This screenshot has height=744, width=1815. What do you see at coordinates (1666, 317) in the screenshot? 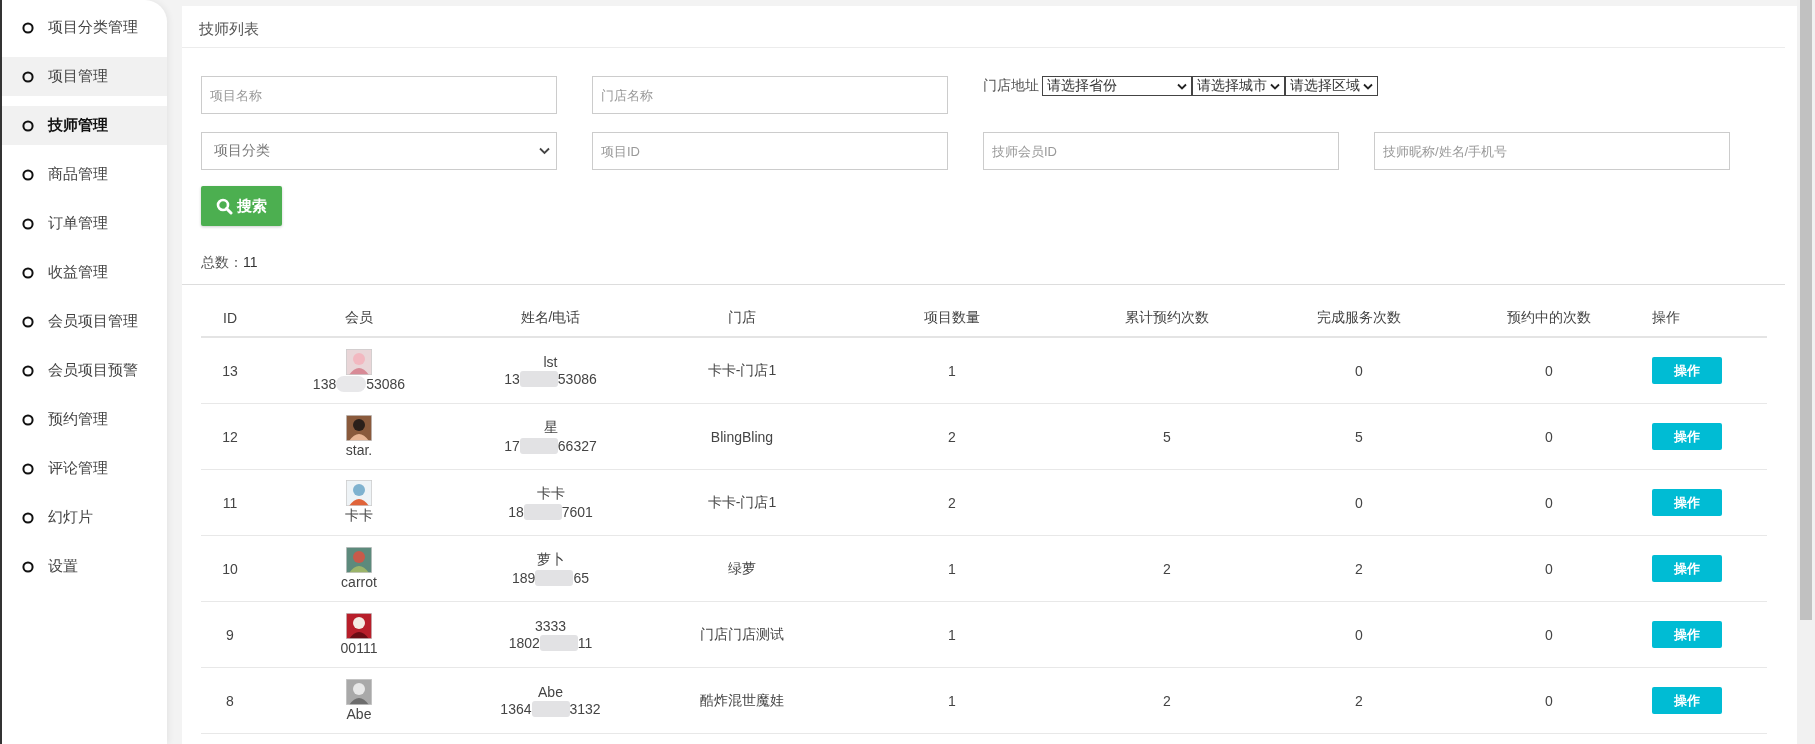
I see `column-header: 操作` at bounding box center [1666, 317].